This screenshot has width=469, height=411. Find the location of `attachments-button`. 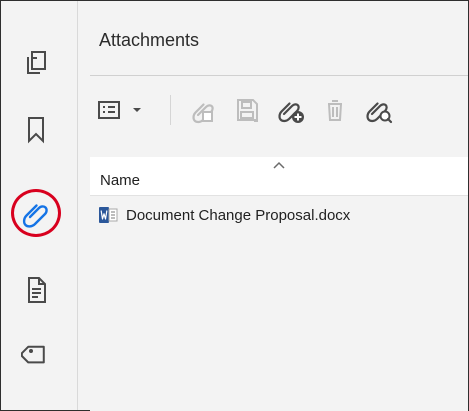

attachments-button is located at coordinates (36, 213).